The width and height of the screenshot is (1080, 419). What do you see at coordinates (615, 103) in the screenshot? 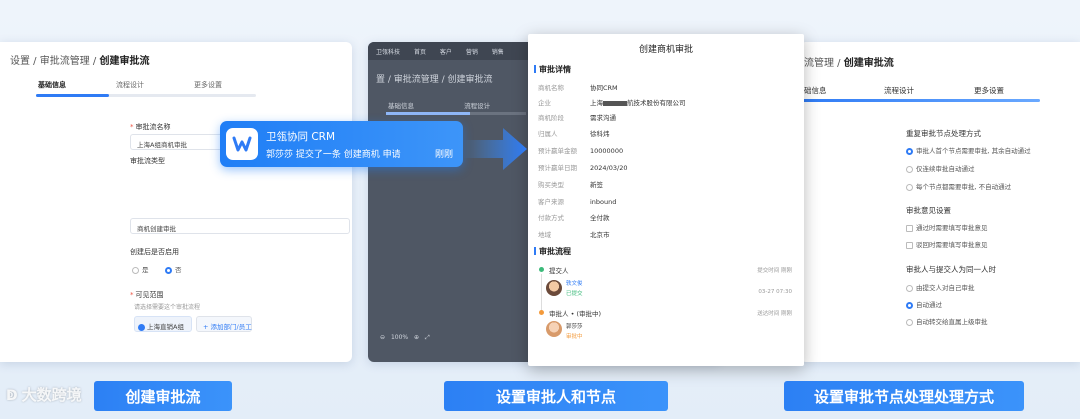
I see `redacted-mark` at bounding box center [615, 103].